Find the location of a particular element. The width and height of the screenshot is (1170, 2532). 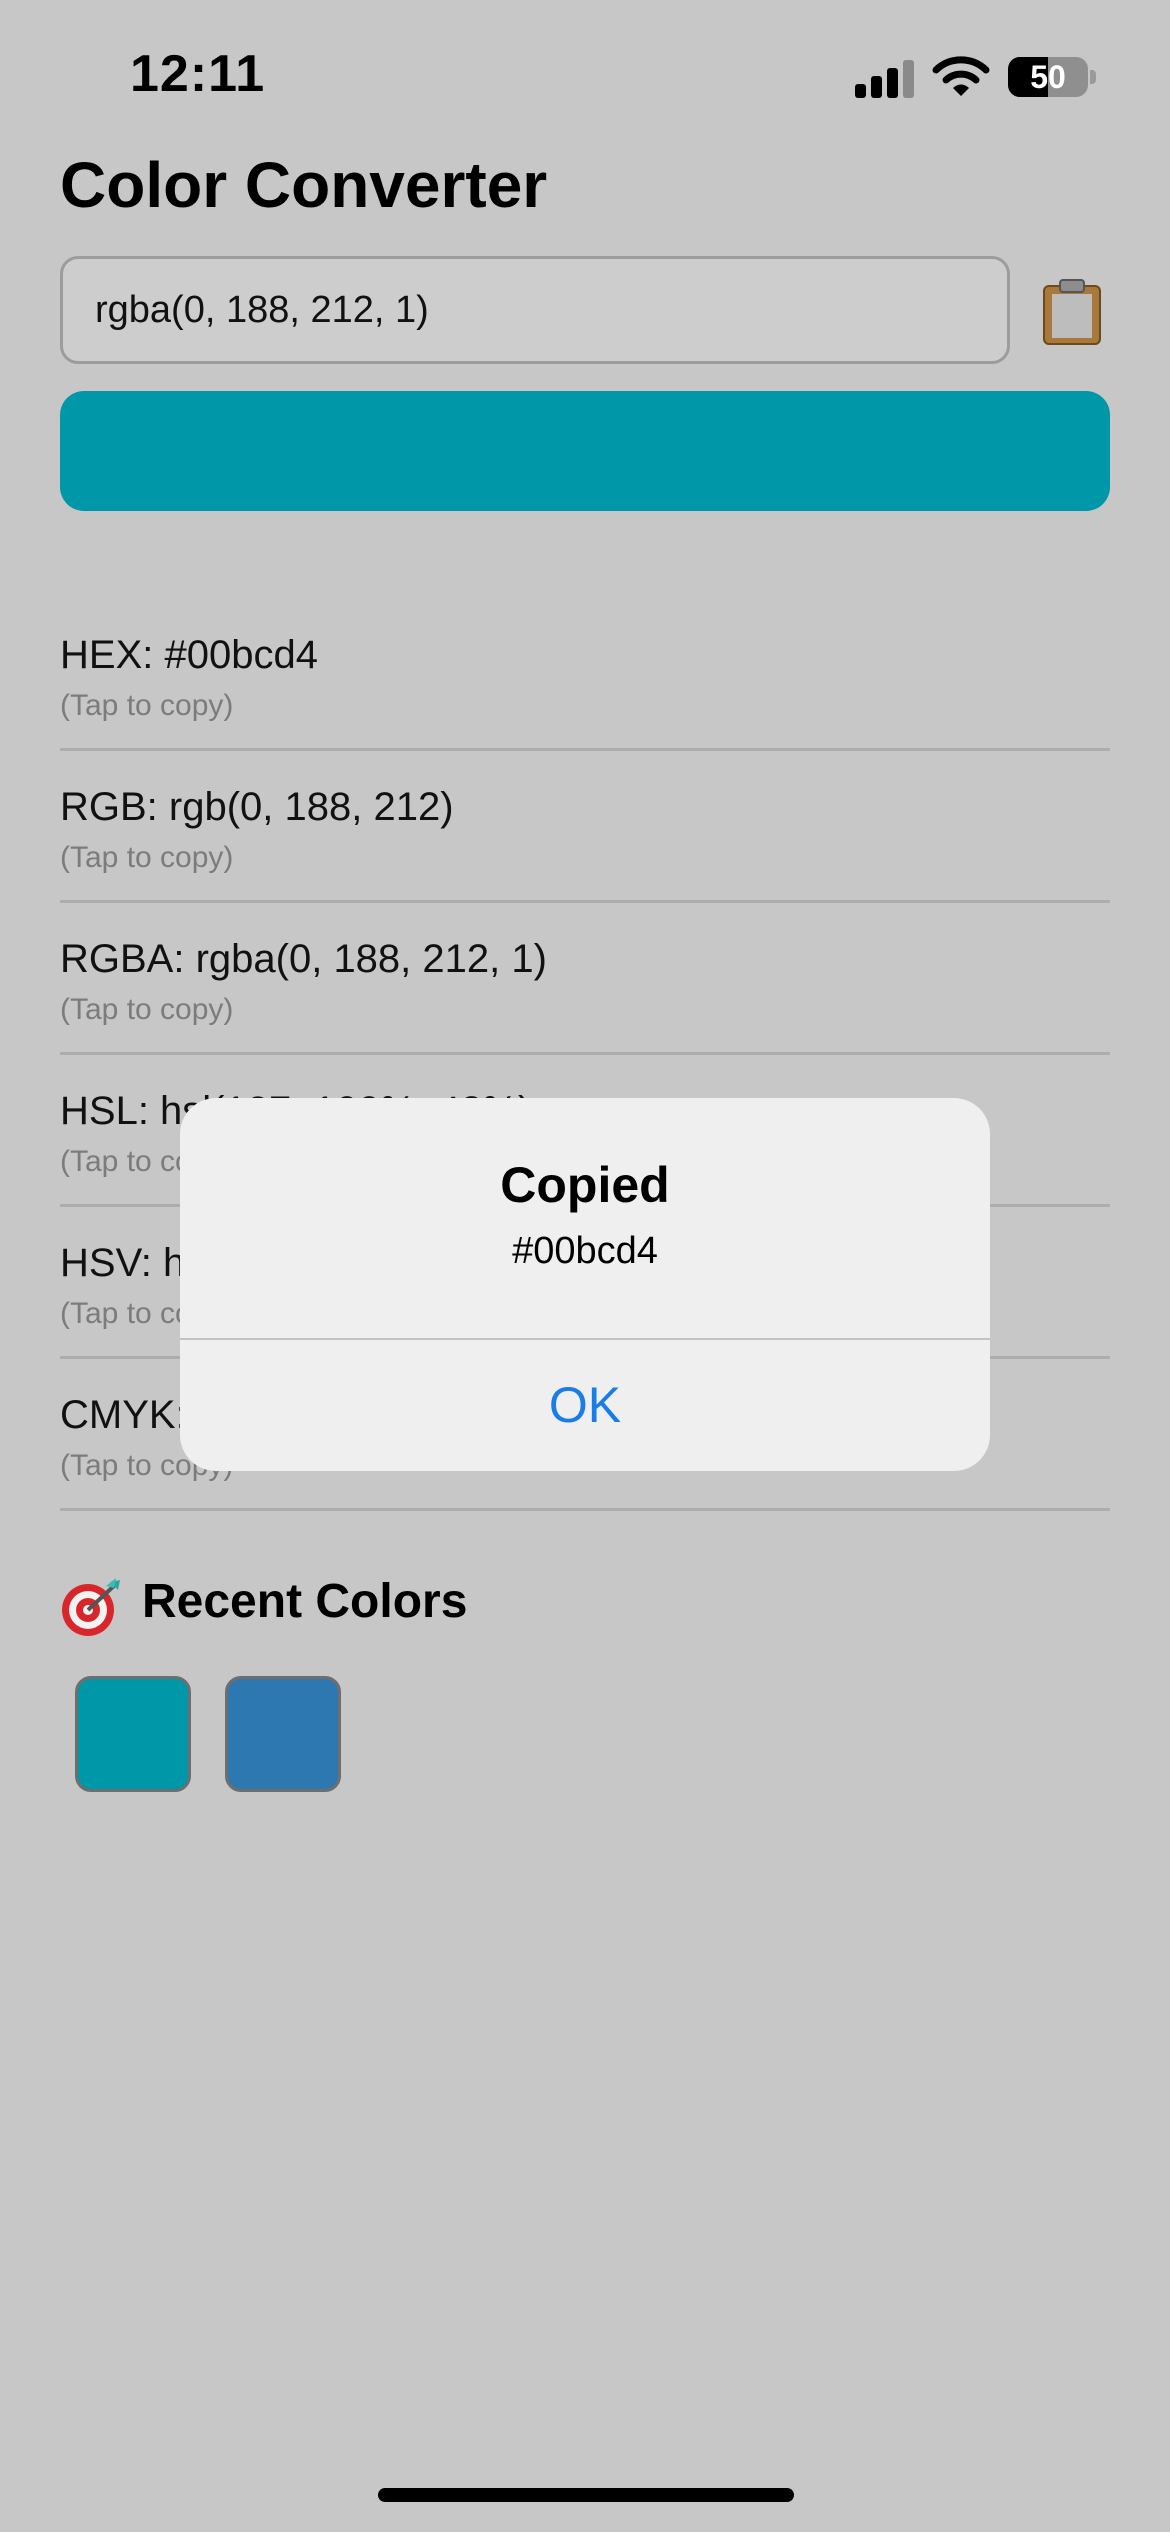

battery-percent: 50 is located at coordinates (1048, 77).